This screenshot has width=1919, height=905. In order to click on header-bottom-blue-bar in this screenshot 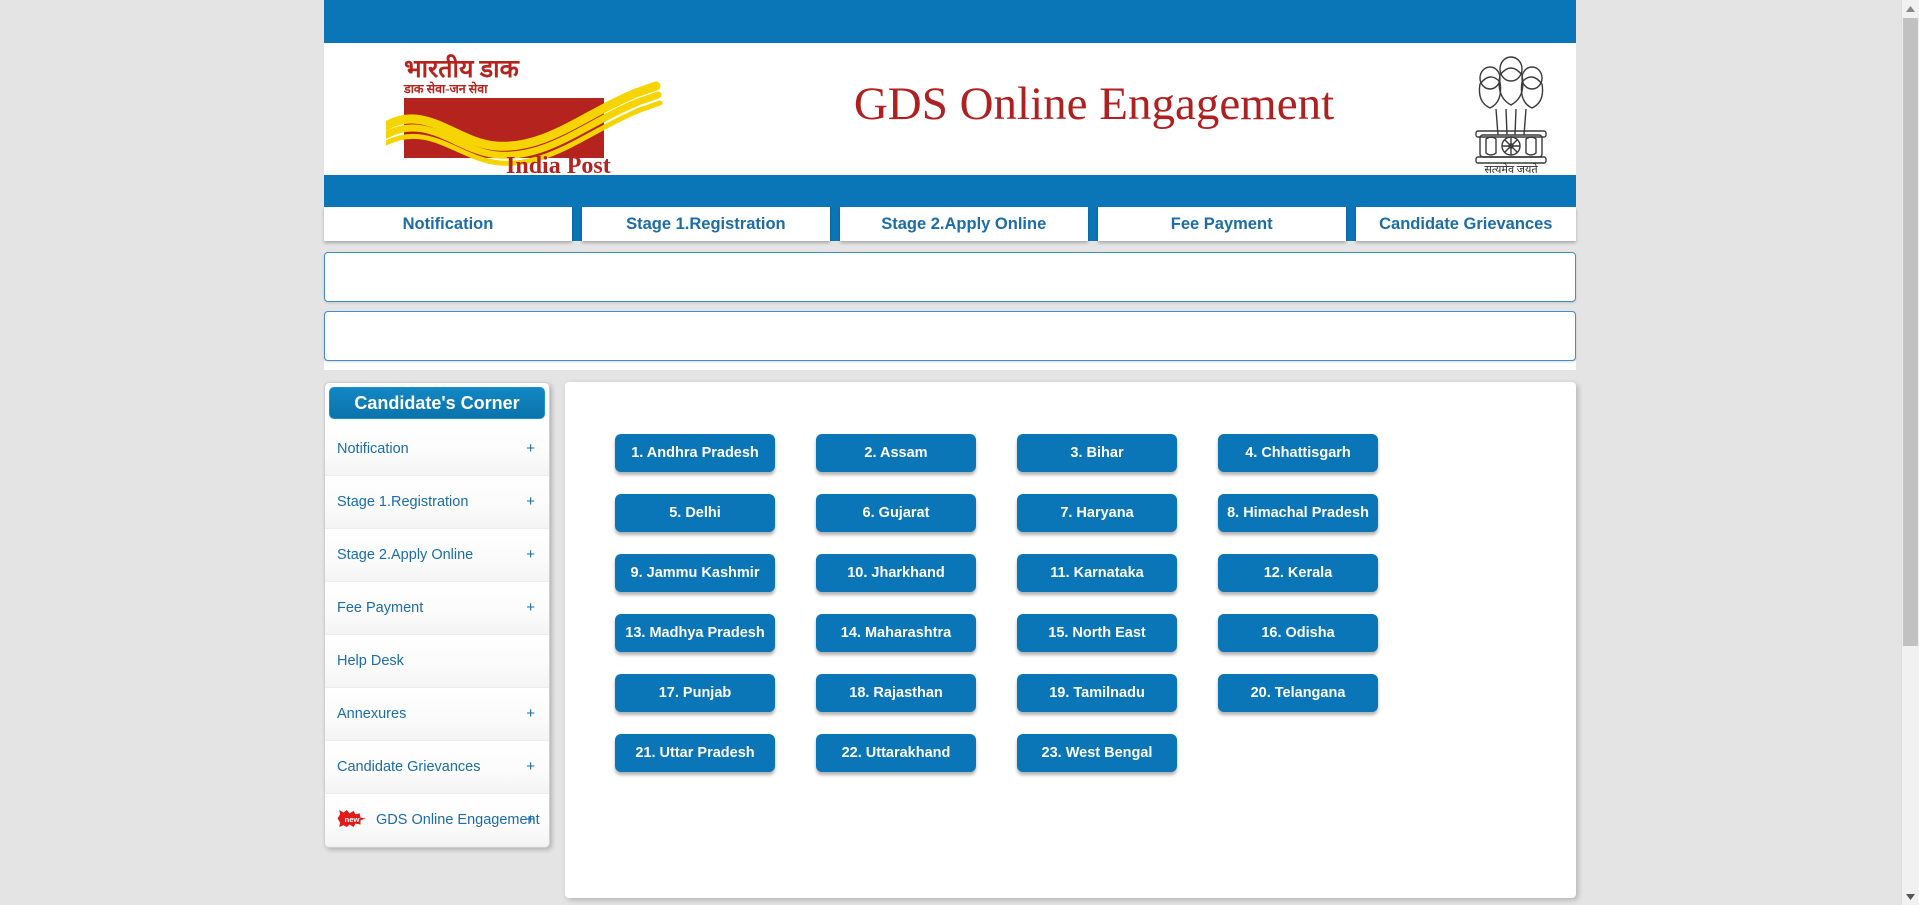, I will do `click(950, 191)`.